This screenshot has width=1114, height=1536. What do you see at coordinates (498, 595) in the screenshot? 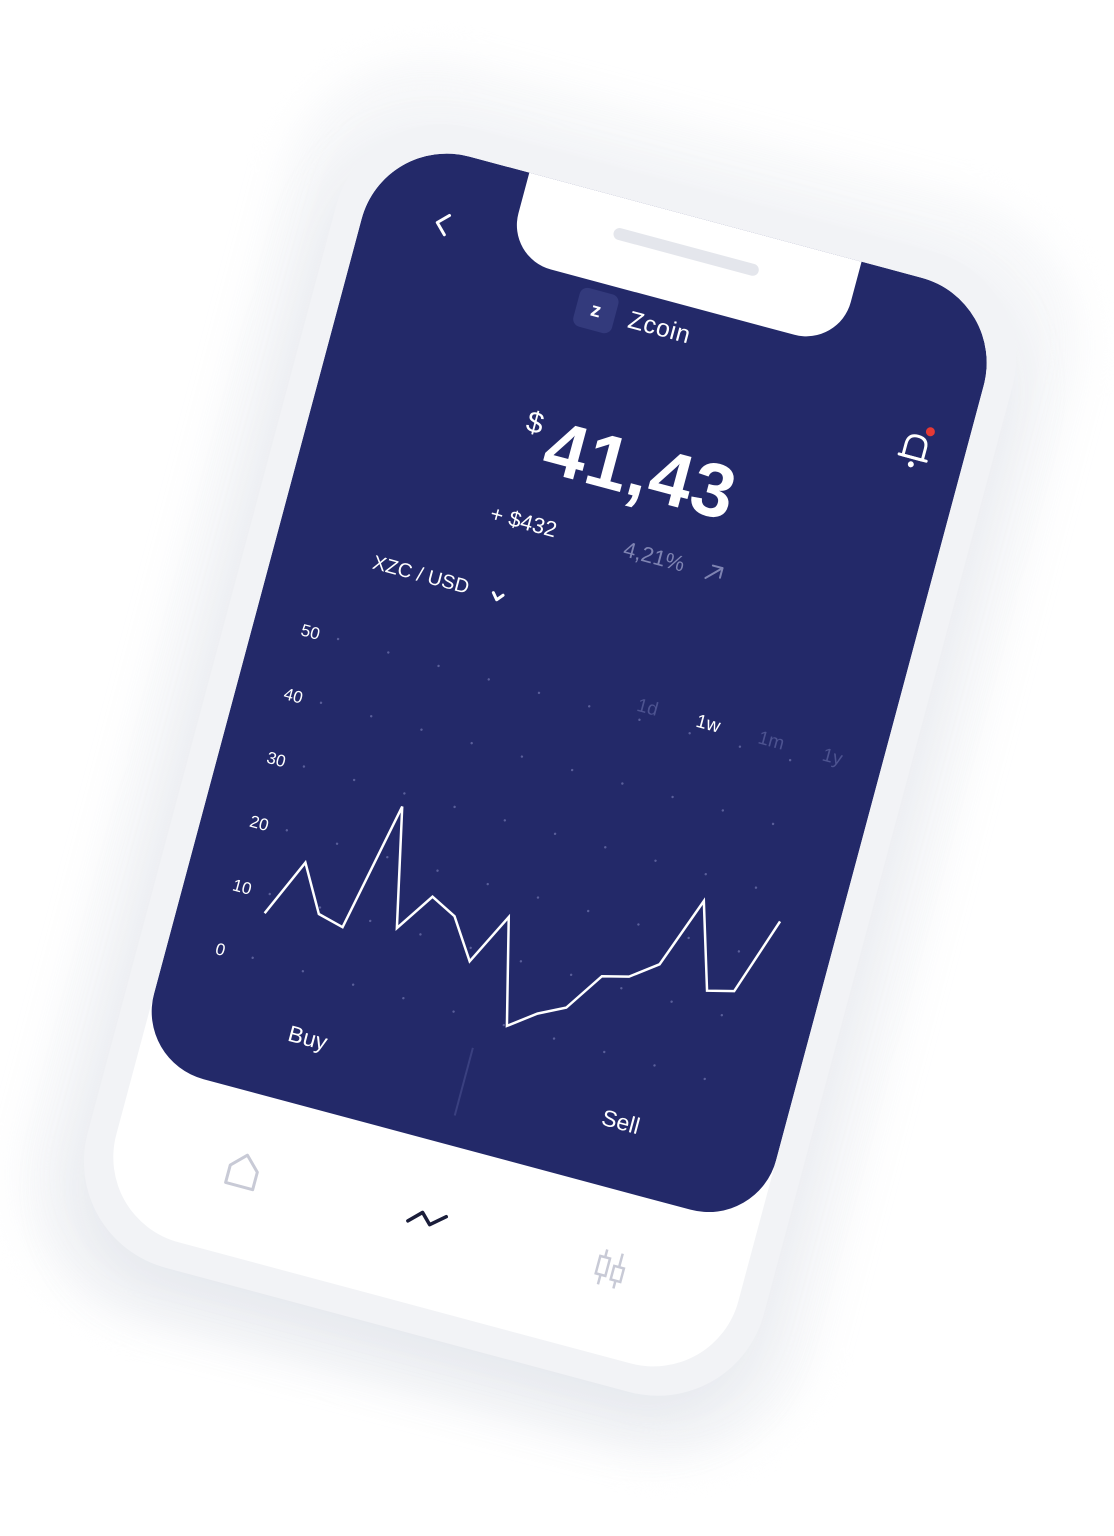
I see `chevron-down-icon` at bounding box center [498, 595].